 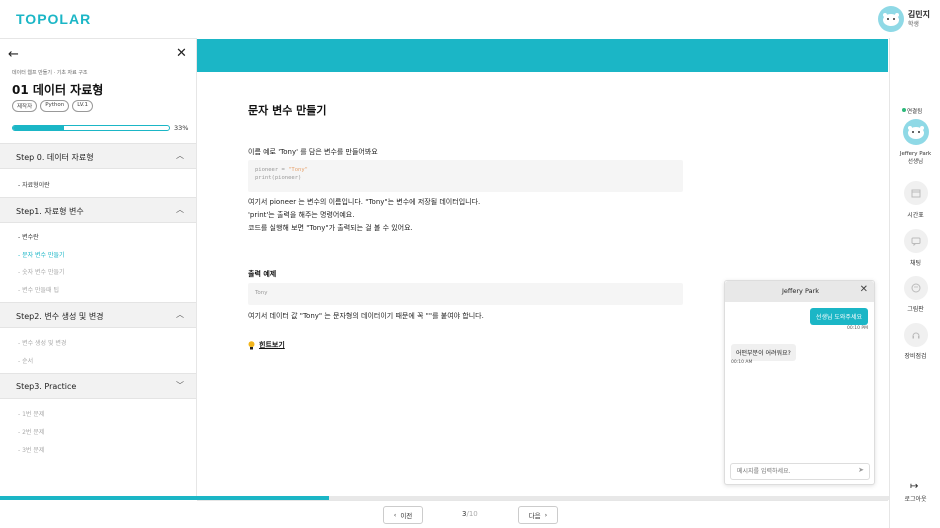 I want to click on next-button: 다음 ›, so click(x=538, y=515).